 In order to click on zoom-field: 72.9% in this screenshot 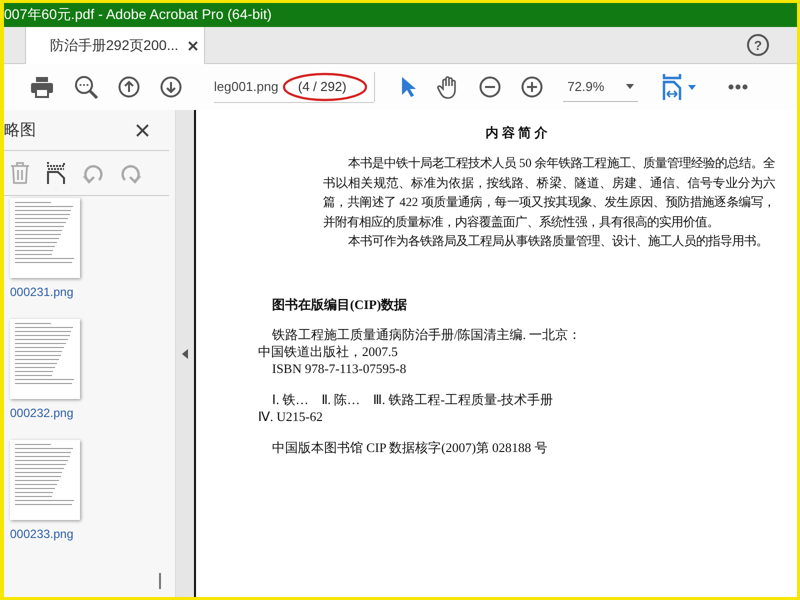, I will do `click(600, 87)`.